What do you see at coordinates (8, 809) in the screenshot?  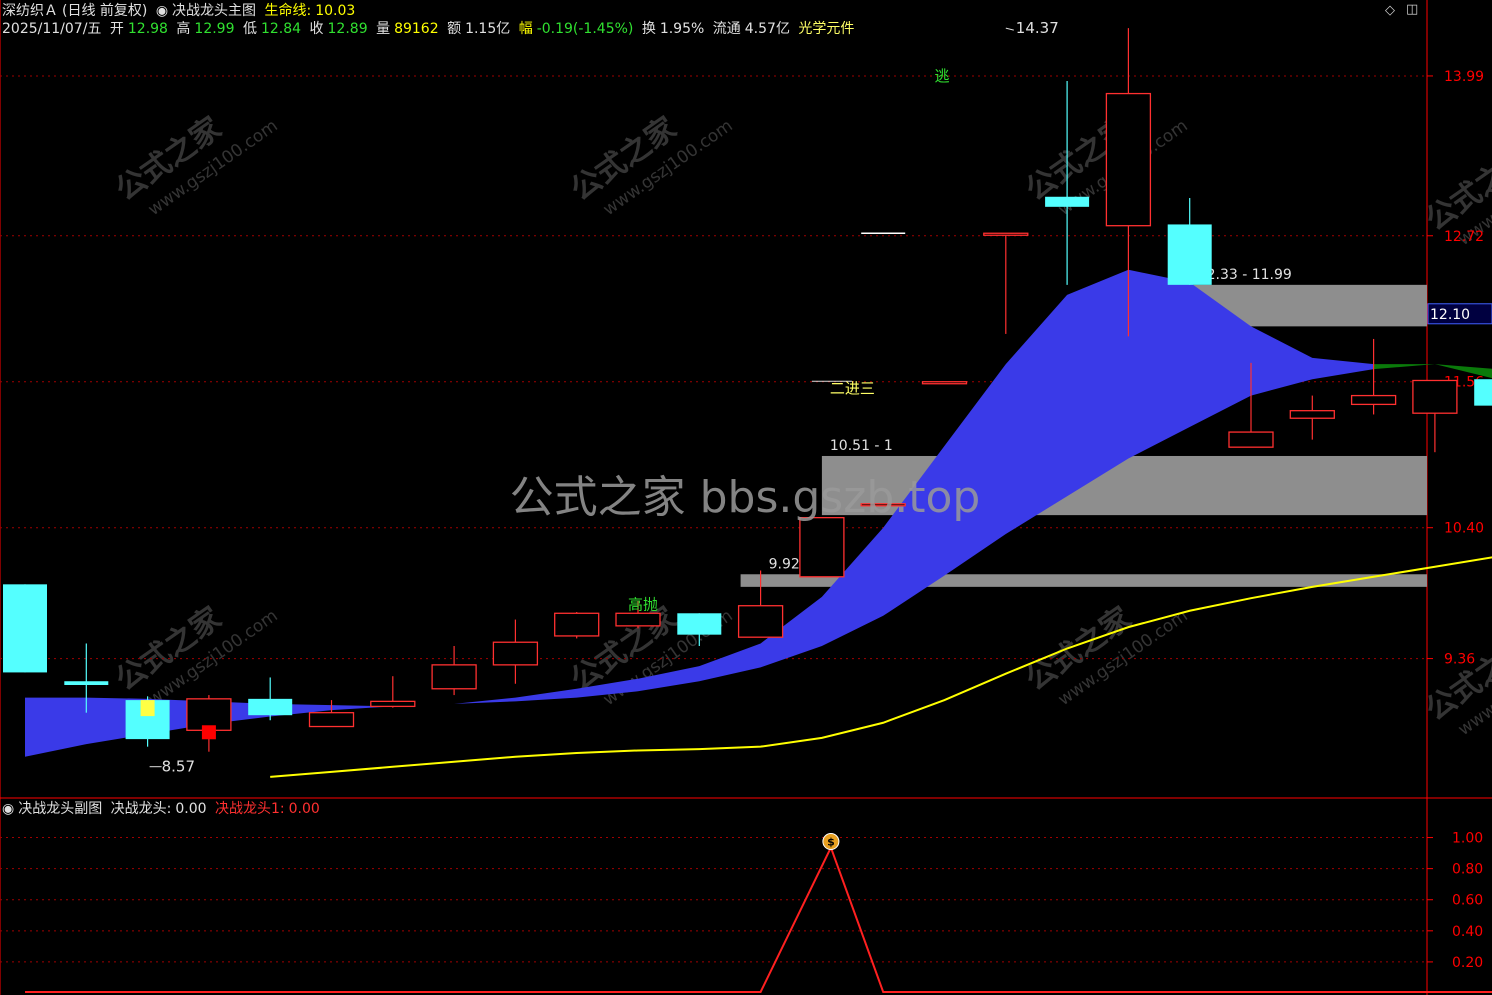 I see `sub-indicator-toggle-icon: ◉` at bounding box center [8, 809].